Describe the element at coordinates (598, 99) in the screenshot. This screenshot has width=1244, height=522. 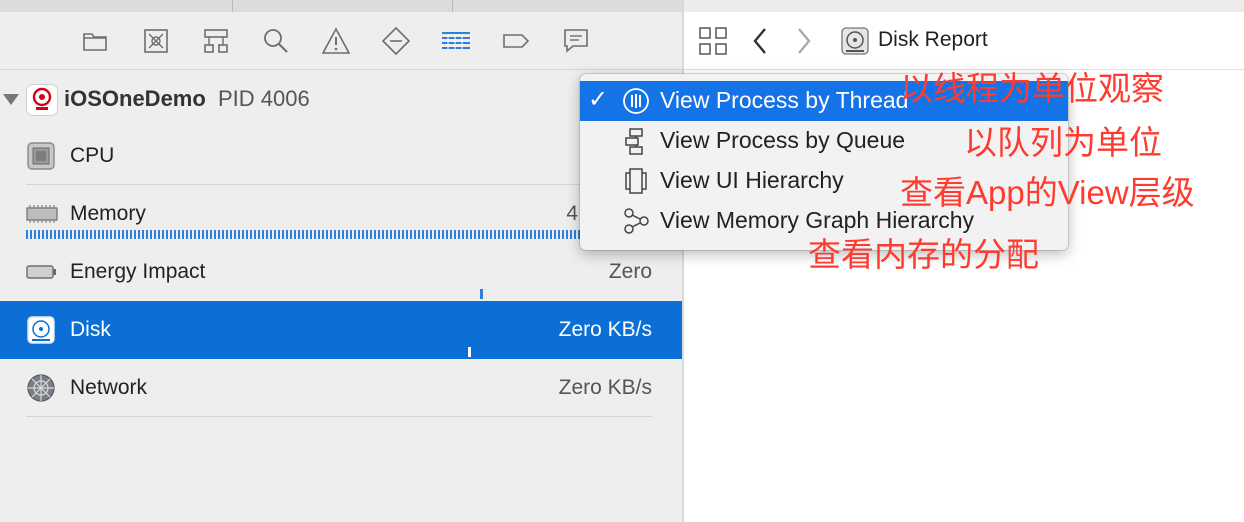
I see `checkmark-icon: ✓` at that location.